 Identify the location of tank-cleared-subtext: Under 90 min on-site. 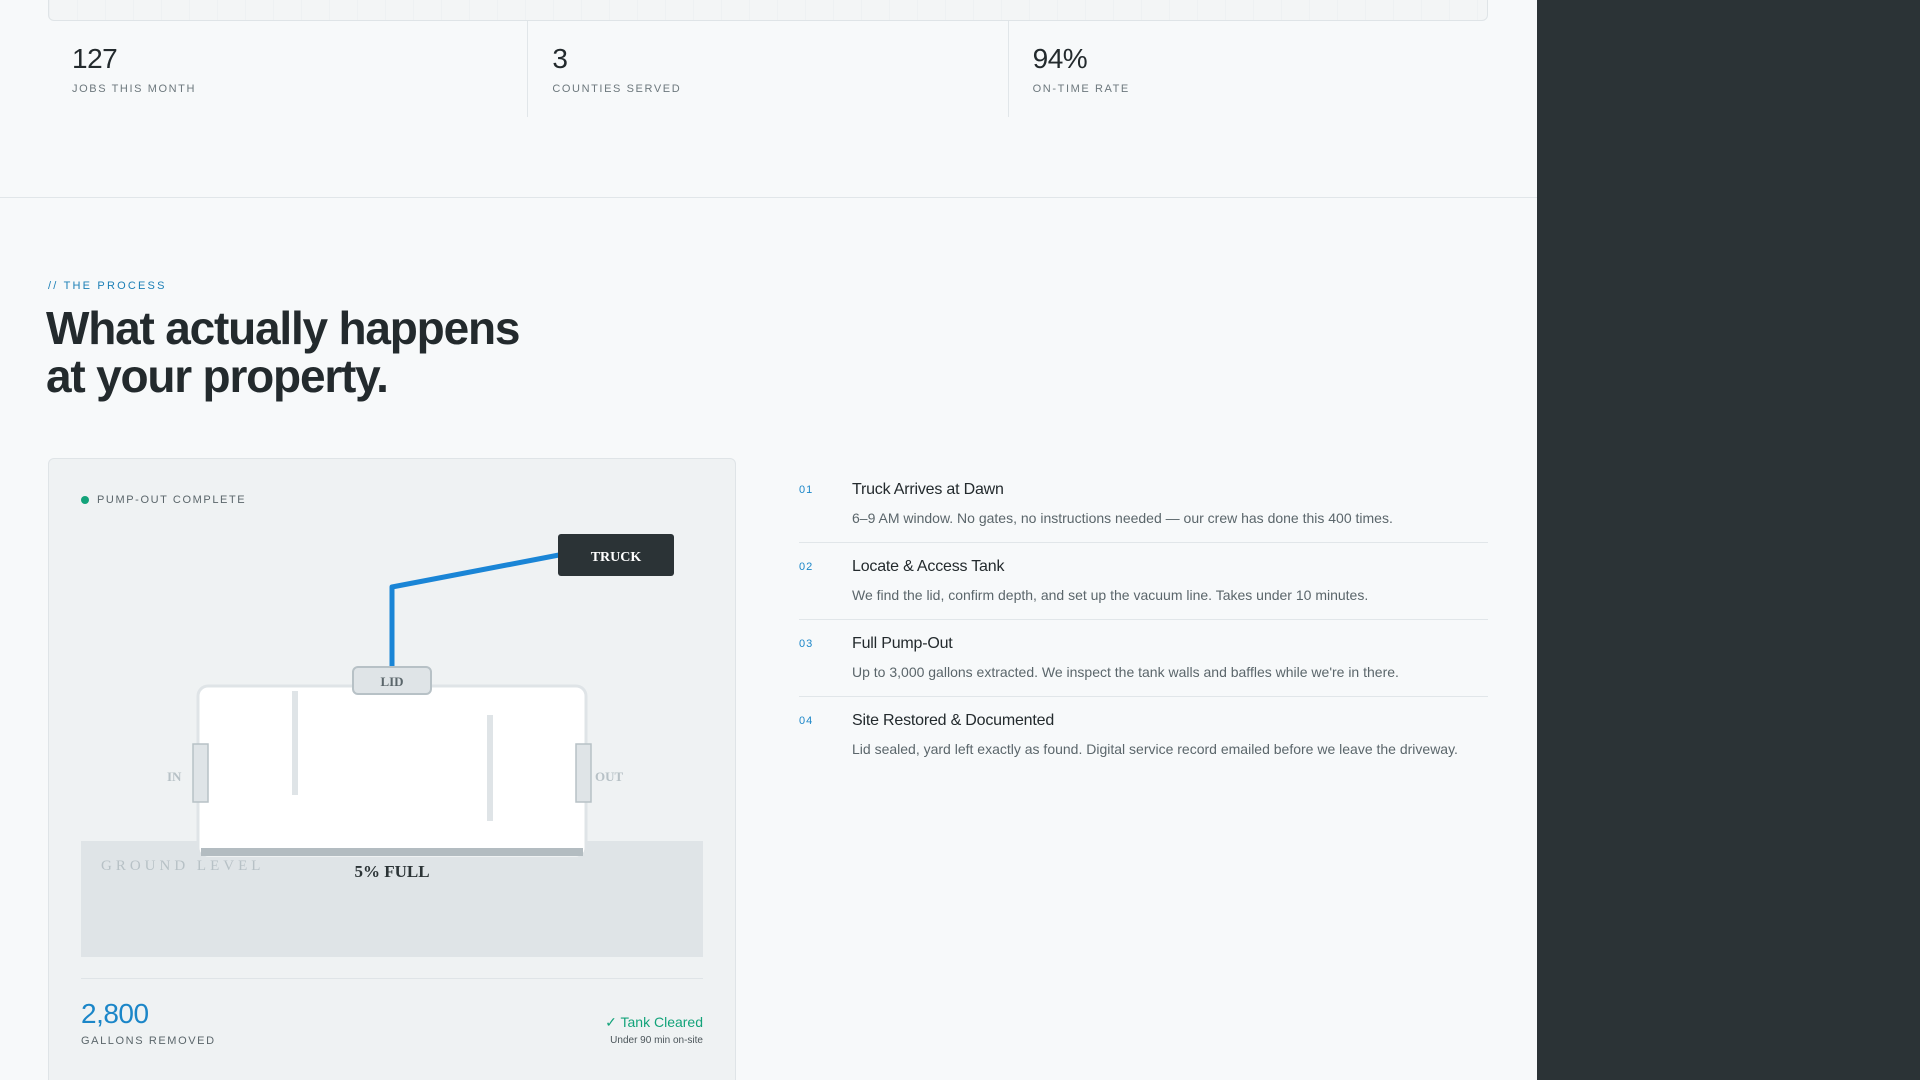
(656, 1040).